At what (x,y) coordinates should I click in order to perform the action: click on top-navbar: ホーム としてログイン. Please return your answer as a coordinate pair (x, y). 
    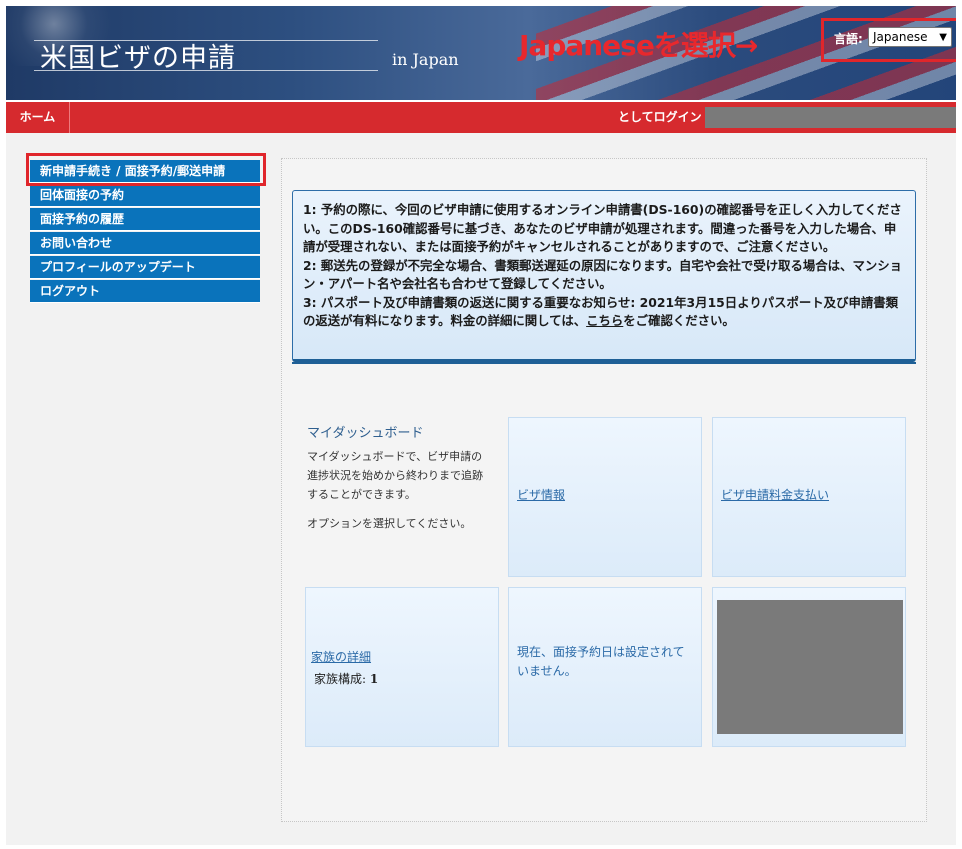
    Looking at the image, I should click on (481, 117).